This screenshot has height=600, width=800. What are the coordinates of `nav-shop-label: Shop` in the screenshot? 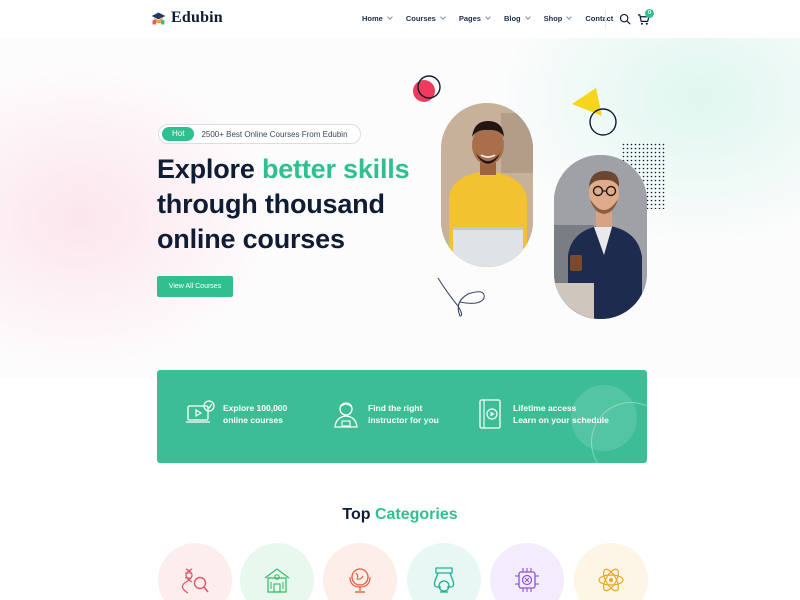 It's located at (553, 18).